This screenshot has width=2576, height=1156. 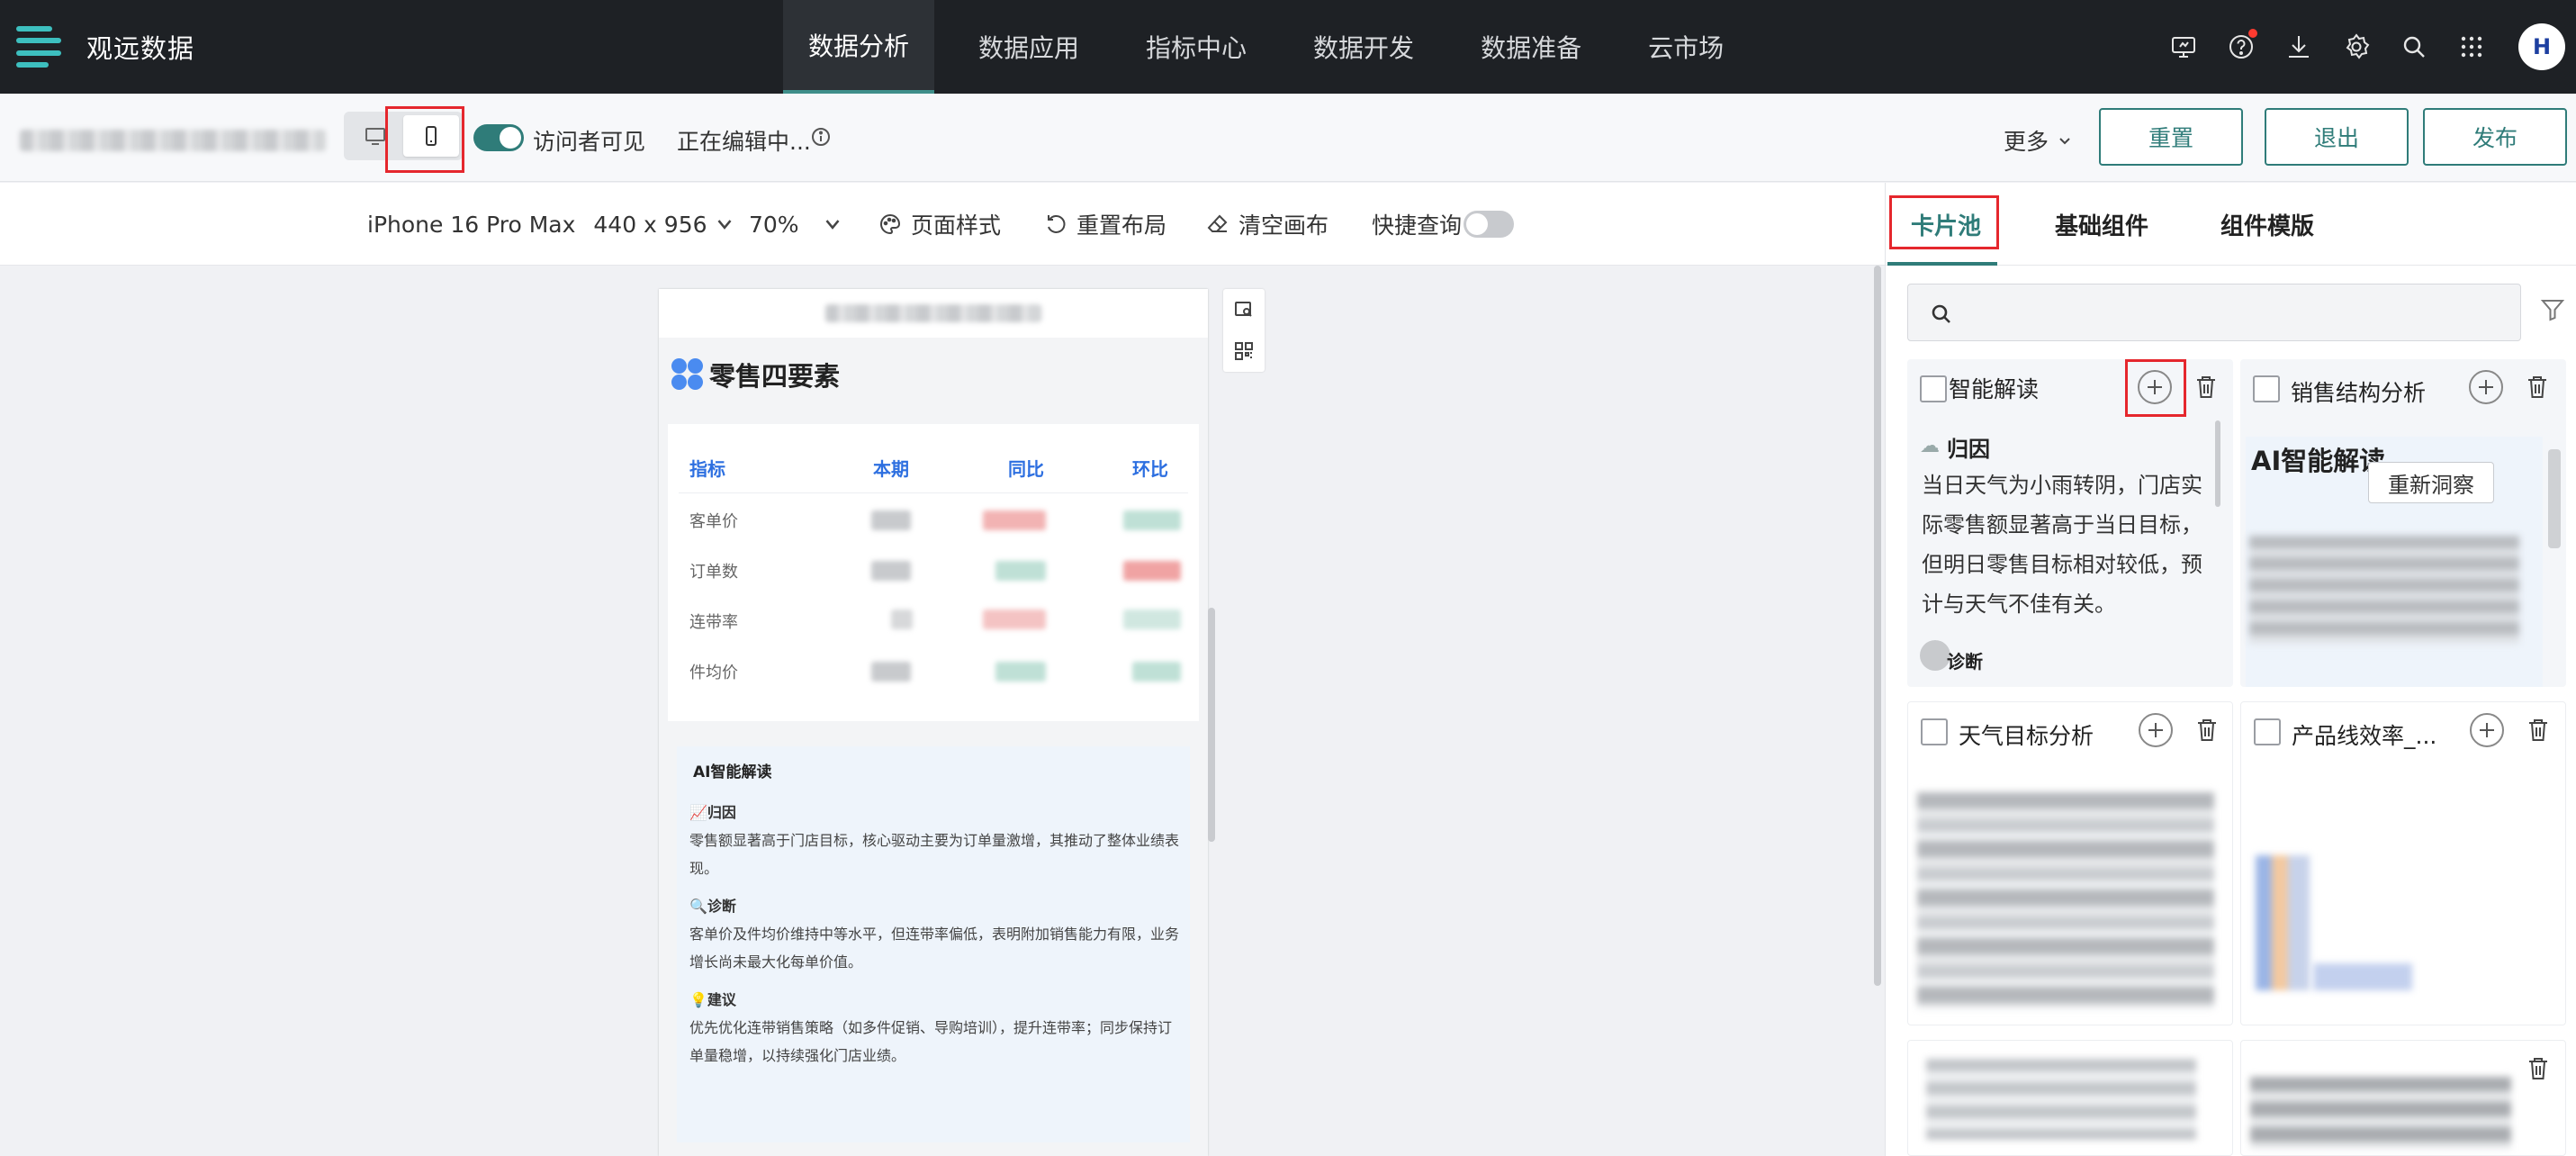 I want to click on clear-canvas-button: 清空画布, so click(x=1267, y=224).